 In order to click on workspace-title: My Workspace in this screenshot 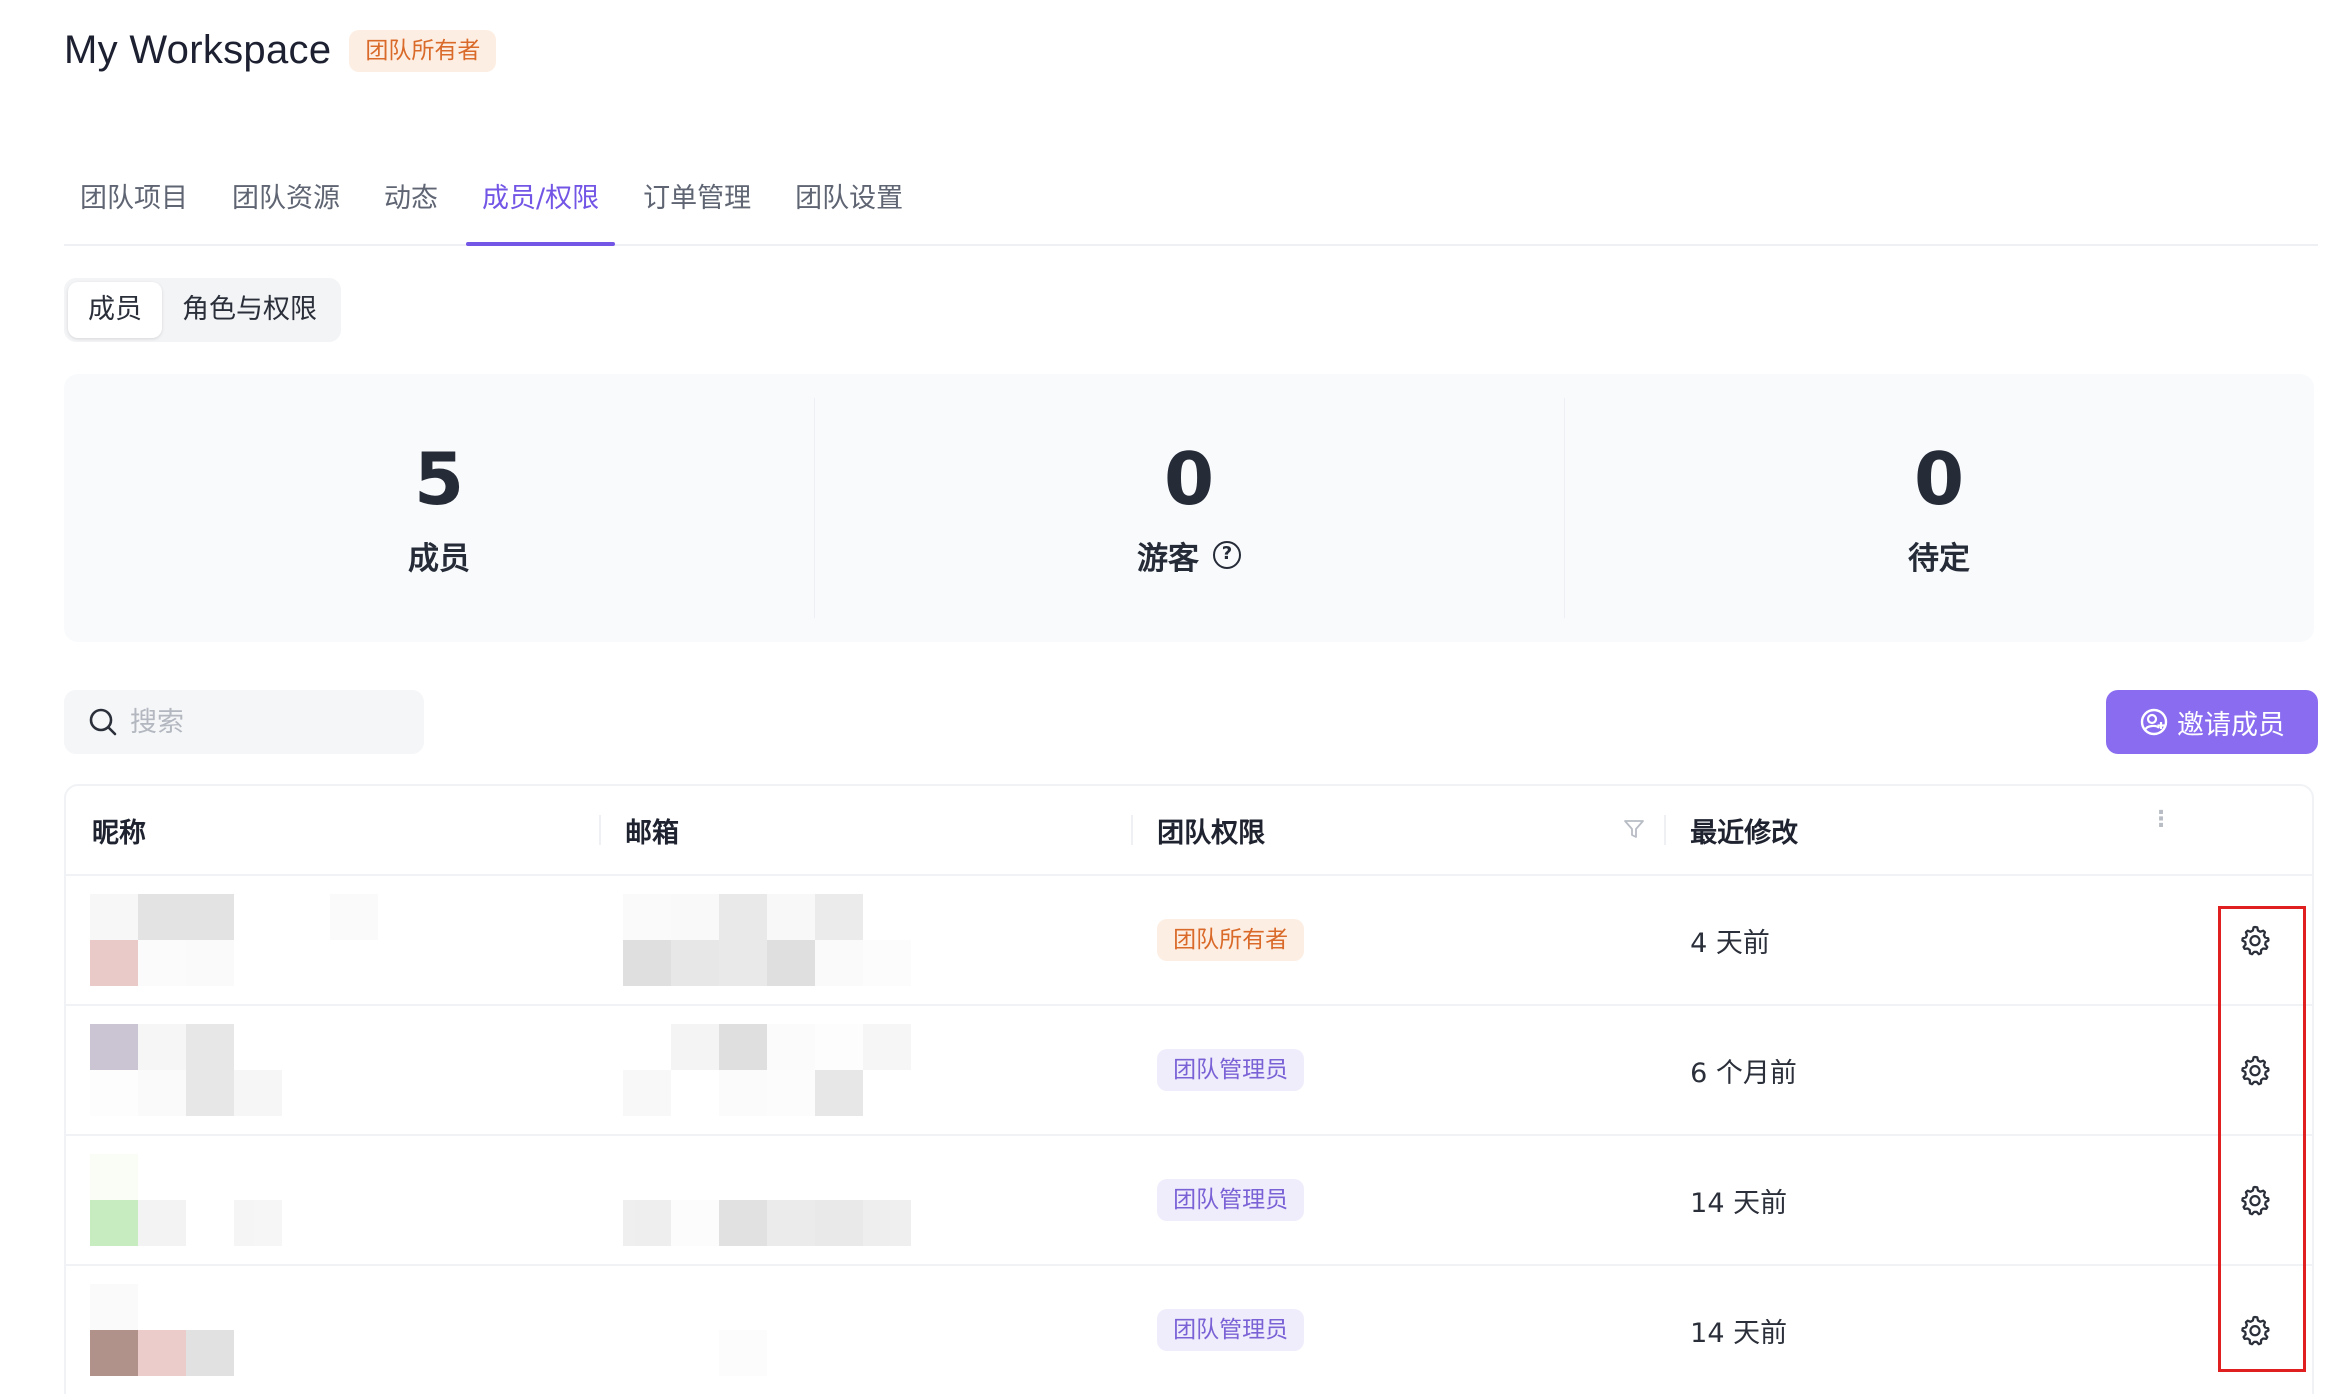, I will do `click(198, 50)`.